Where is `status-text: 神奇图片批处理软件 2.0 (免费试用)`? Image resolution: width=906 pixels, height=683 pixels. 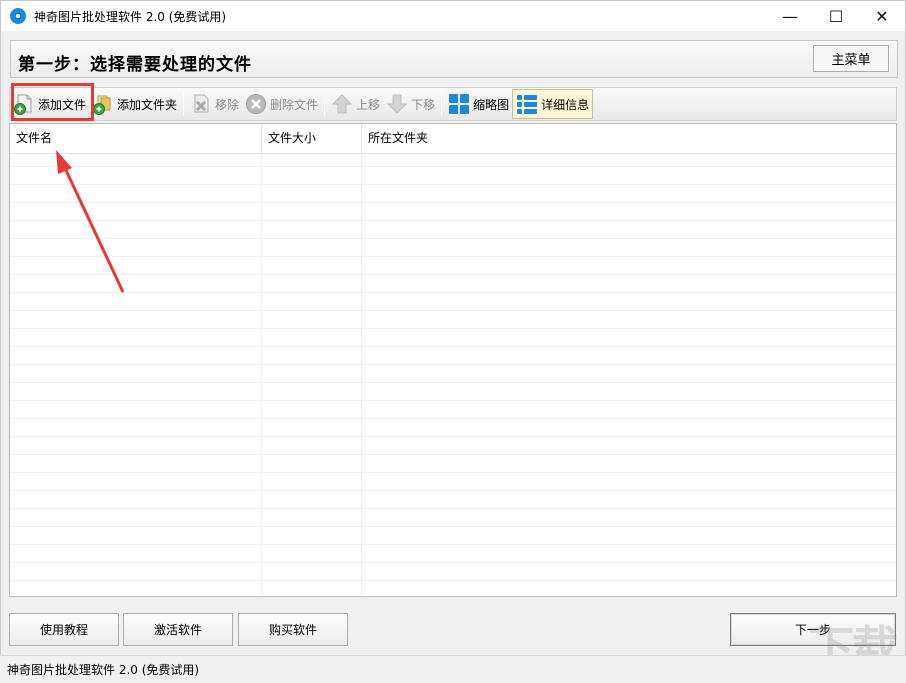
status-text: 神奇图片批处理软件 2.0 (免费试用) is located at coordinates (103, 670).